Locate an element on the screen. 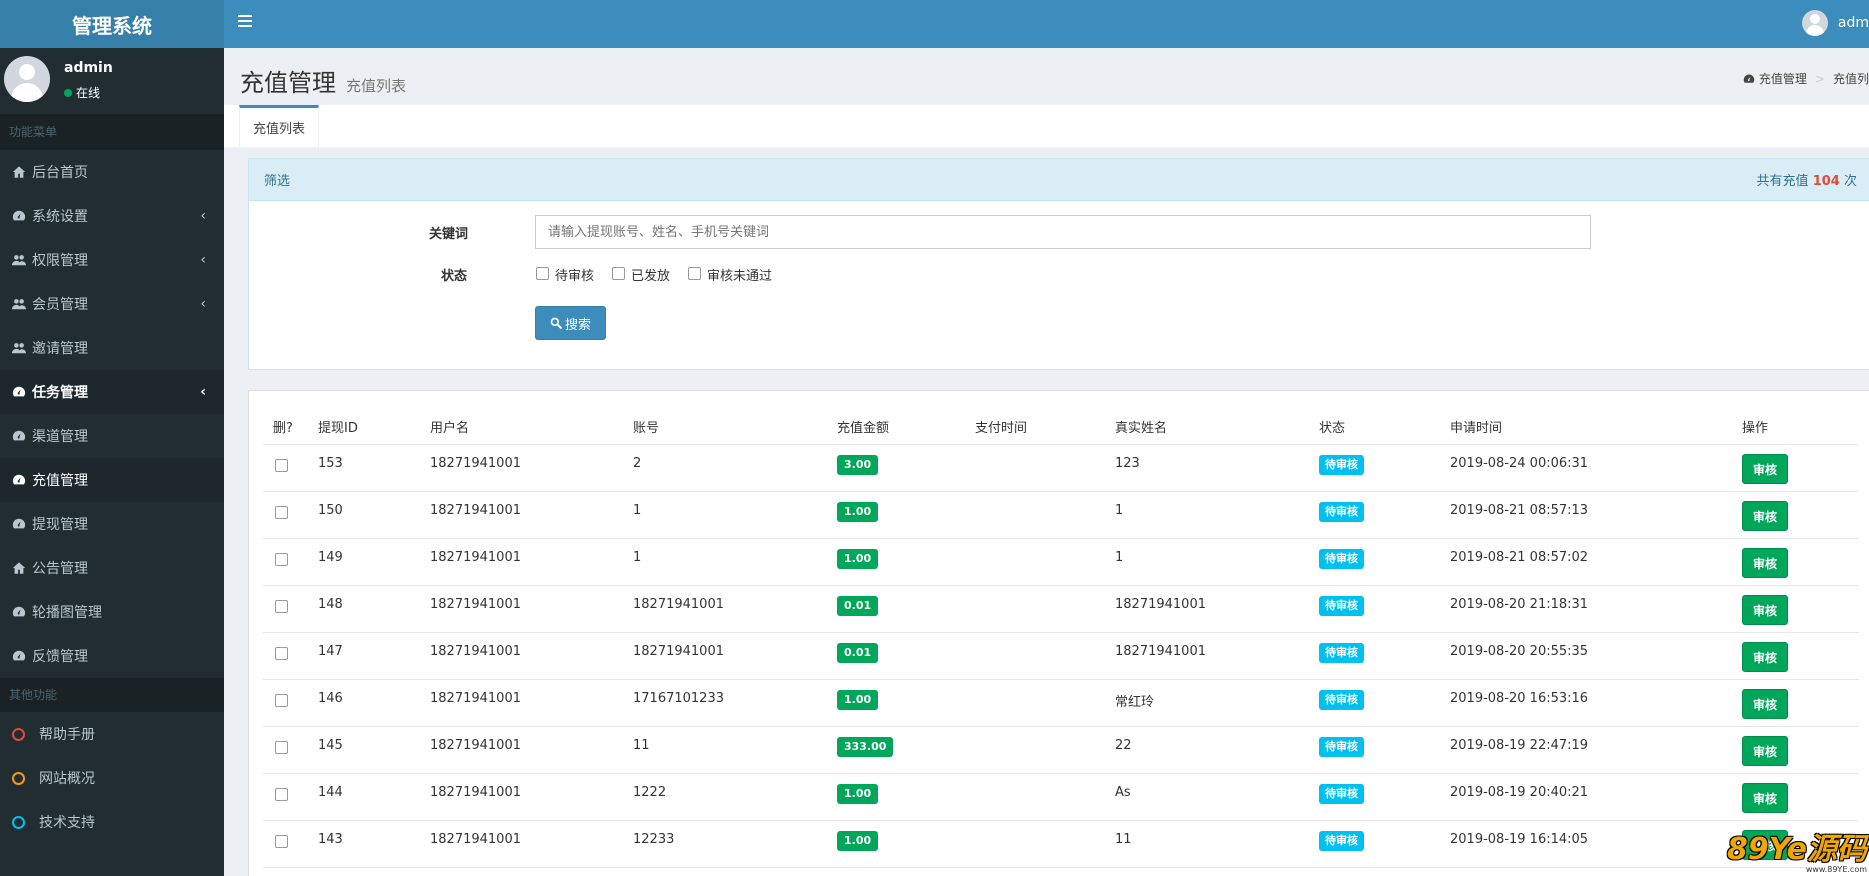 This screenshot has width=1869, height=876. cell-id: 145 is located at coordinates (330, 745).